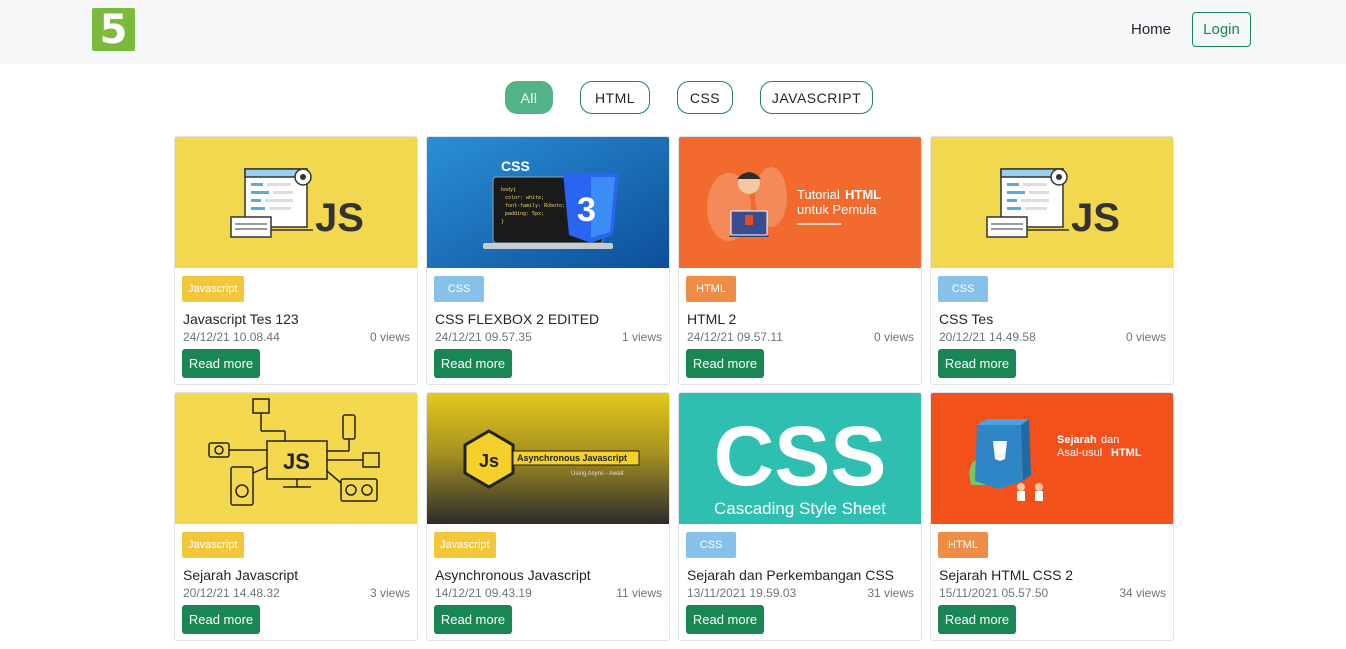  What do you see at coordinates (517, 319) in the screenshot?
I see `article-title: CSS FLEXBOX 2 EDITED` at bounding box center [517, 319].